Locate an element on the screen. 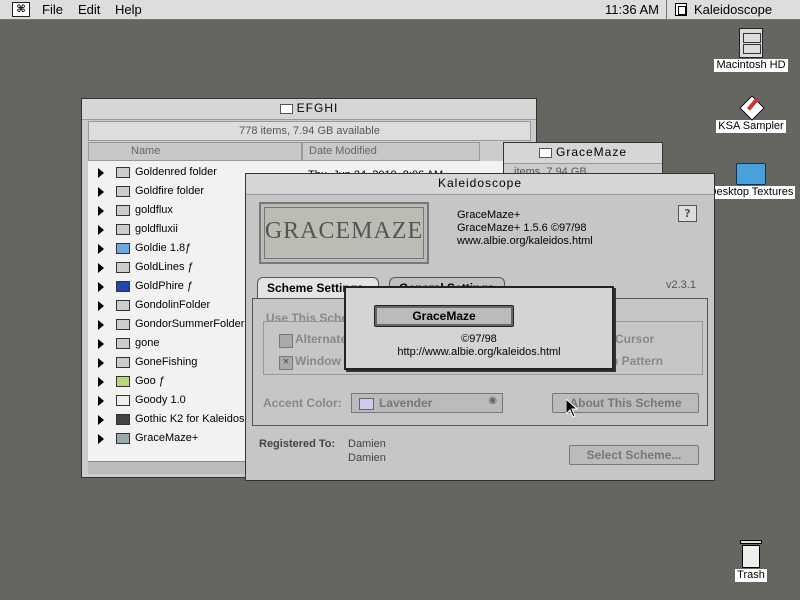 The image size is (800, 600). desktop-icon-ksa-sampler: KSA Sampler is located at coordinates (751, 114).